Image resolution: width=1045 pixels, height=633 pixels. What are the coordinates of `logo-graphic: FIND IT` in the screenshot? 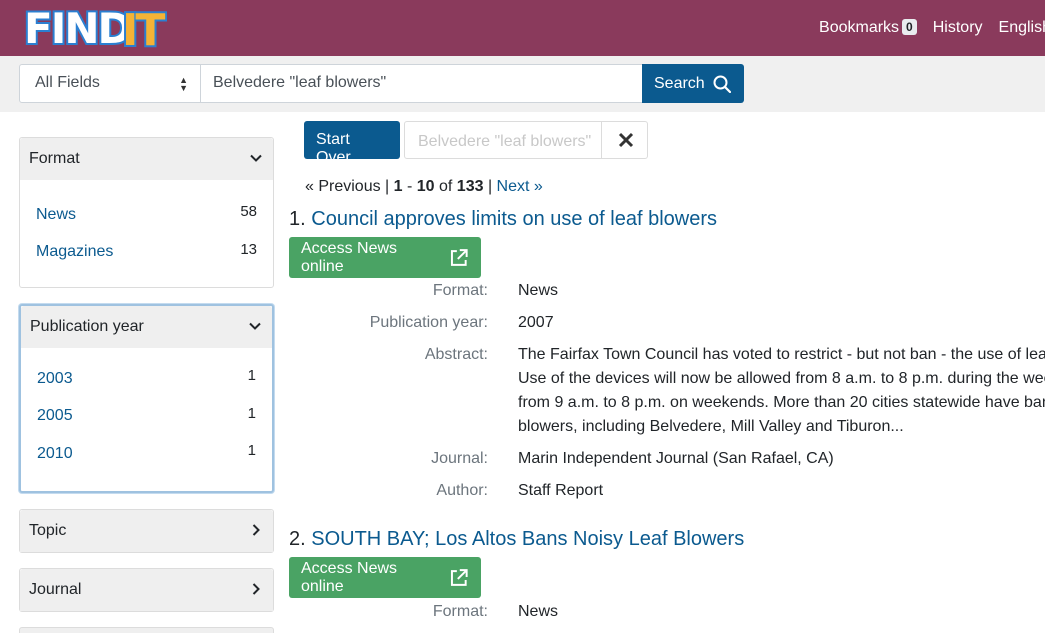 It's located at (94, 27).